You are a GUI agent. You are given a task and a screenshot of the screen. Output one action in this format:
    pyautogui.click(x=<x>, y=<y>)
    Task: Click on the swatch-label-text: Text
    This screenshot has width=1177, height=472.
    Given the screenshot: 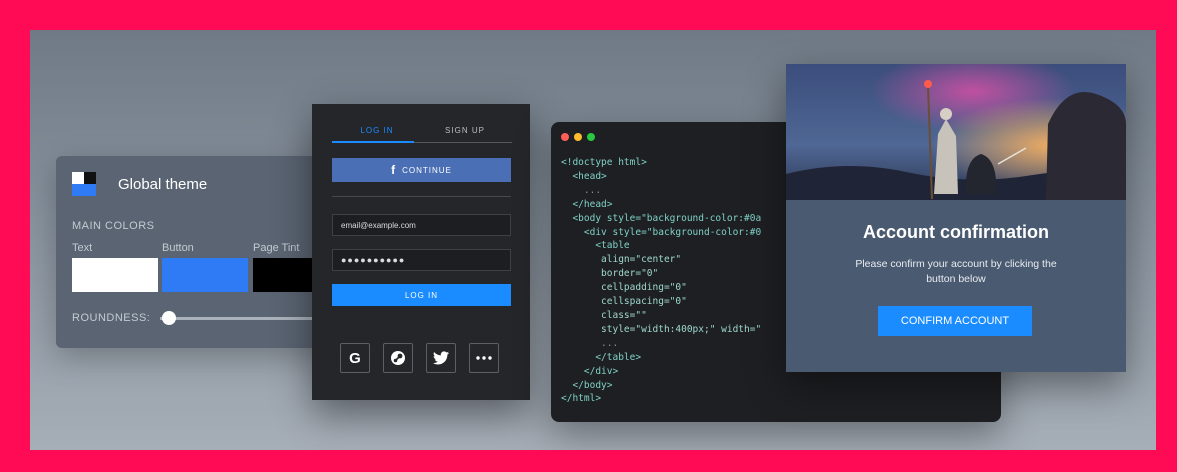 What is the action you would take?
    pyautogui.click(x=82, y=248)
    